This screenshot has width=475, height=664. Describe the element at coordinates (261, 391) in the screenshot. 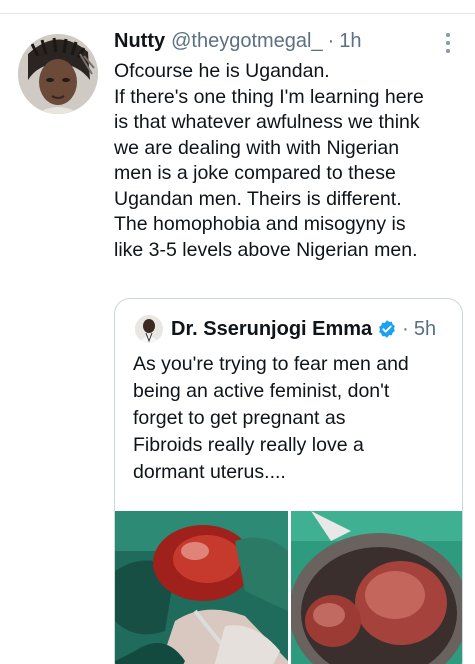

I see `quoted-text-line: being an active feminist, don't` at that location.